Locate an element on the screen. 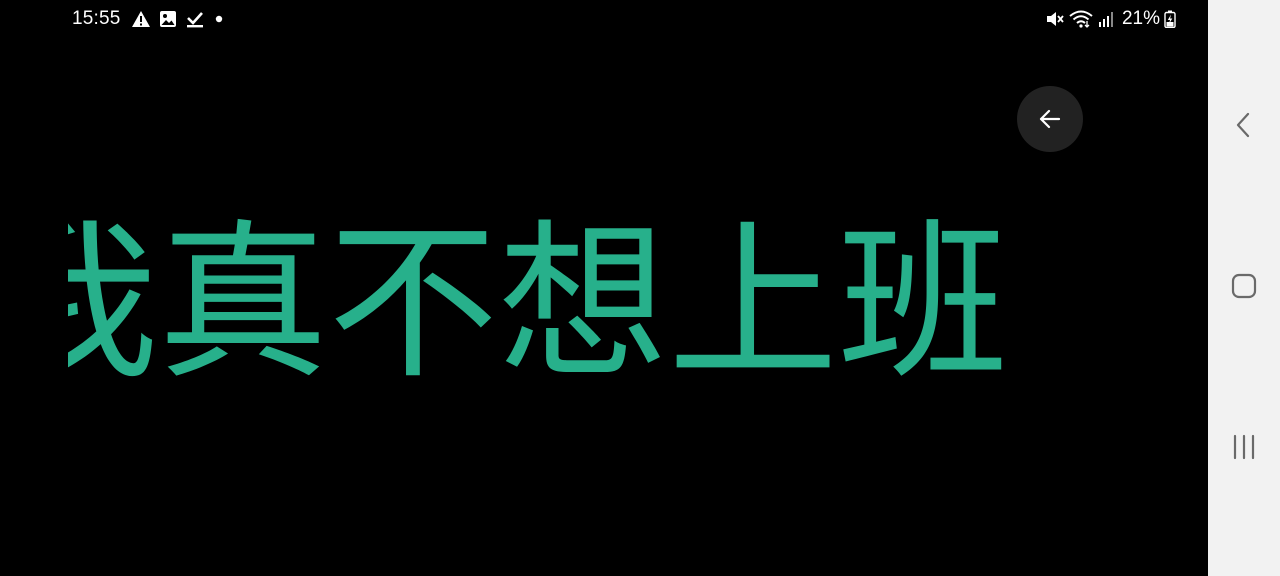  signal-icon is located at coordinates (1106, 19).